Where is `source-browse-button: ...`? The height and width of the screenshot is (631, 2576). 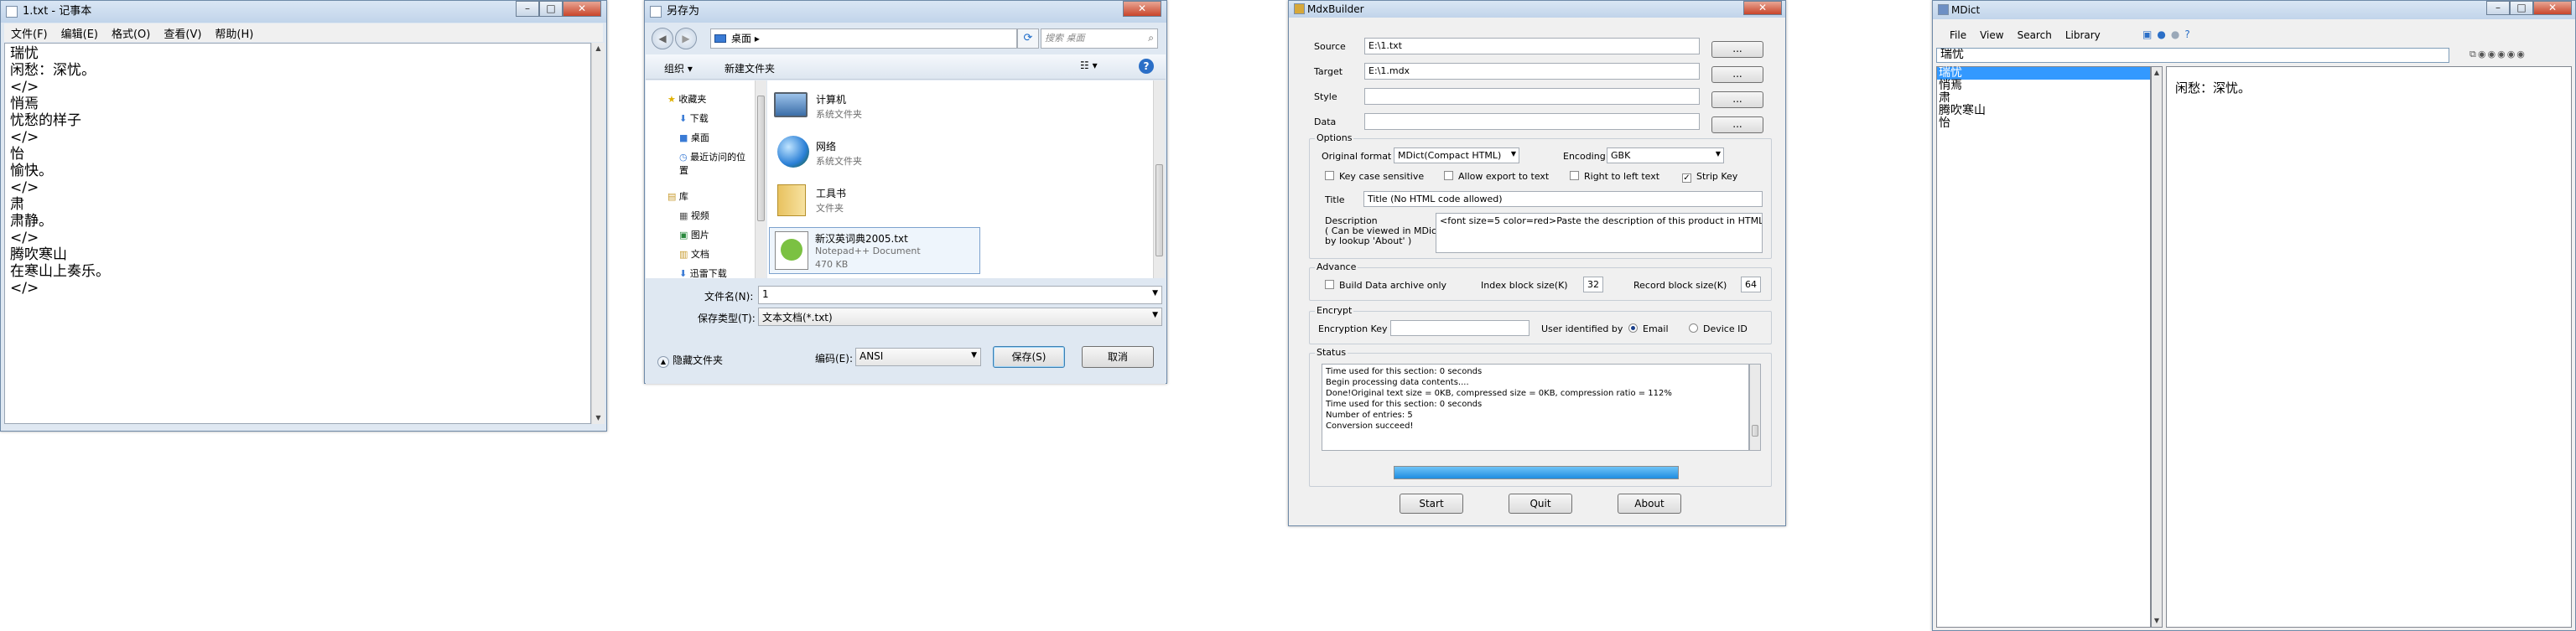 source-browse-button: ... is located at coordinates (1737, 50).